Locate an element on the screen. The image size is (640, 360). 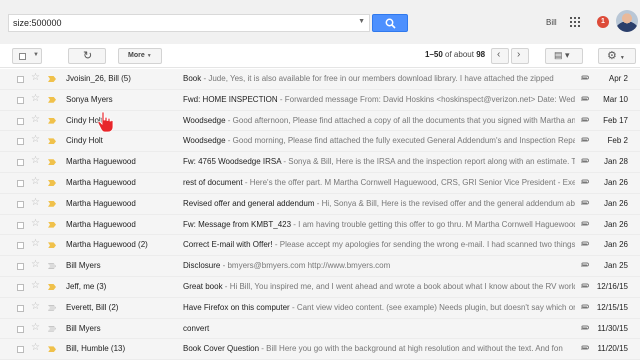
more-label: More is located at coordinates (136, 55).